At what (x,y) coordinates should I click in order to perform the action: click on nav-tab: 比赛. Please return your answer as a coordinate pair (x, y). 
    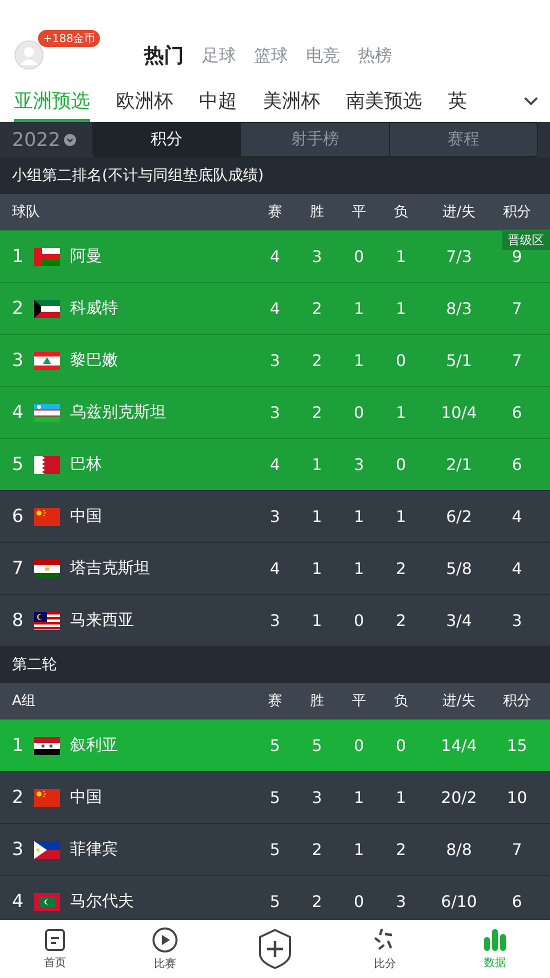
    Looking at the image, I should click on (165, 963).